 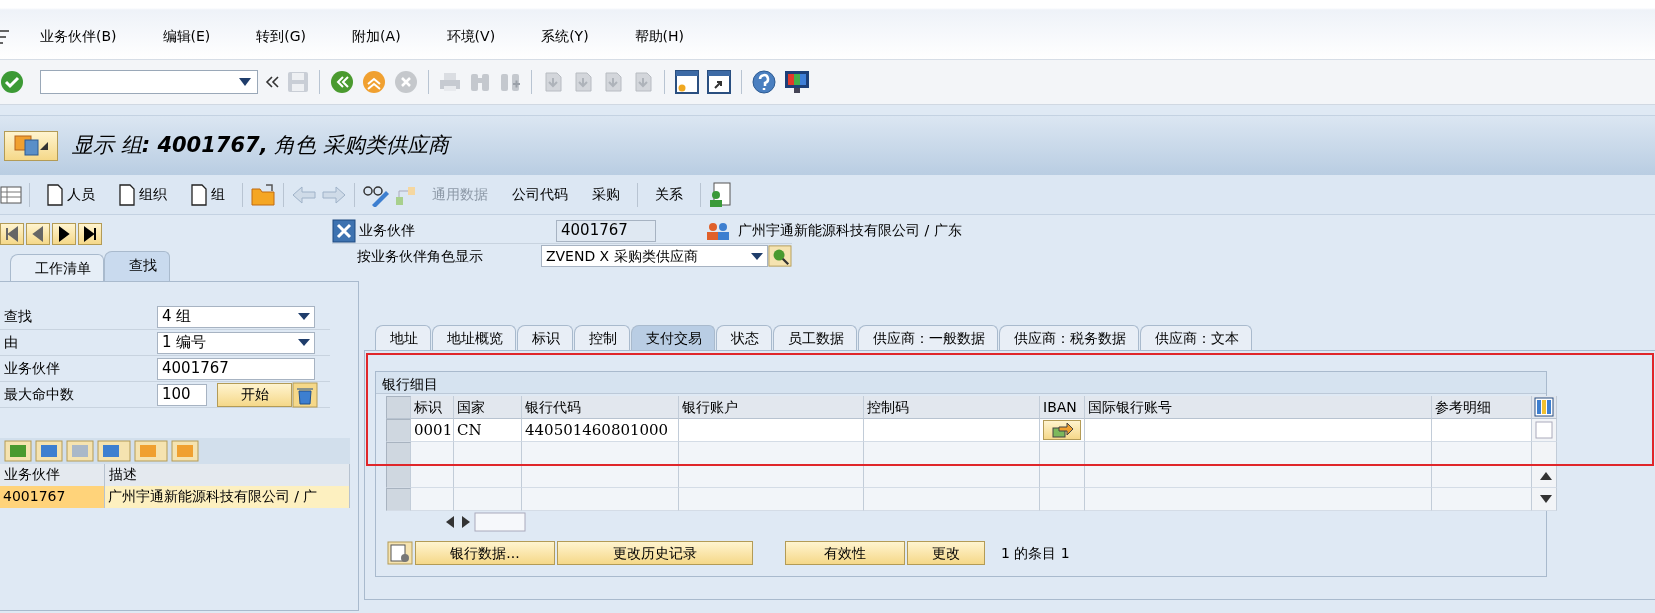 What do you see at coordinates (1258, 407) in the screenshot?
I see `column-header: 国际银行账号` at bounding box center [1258, 407].